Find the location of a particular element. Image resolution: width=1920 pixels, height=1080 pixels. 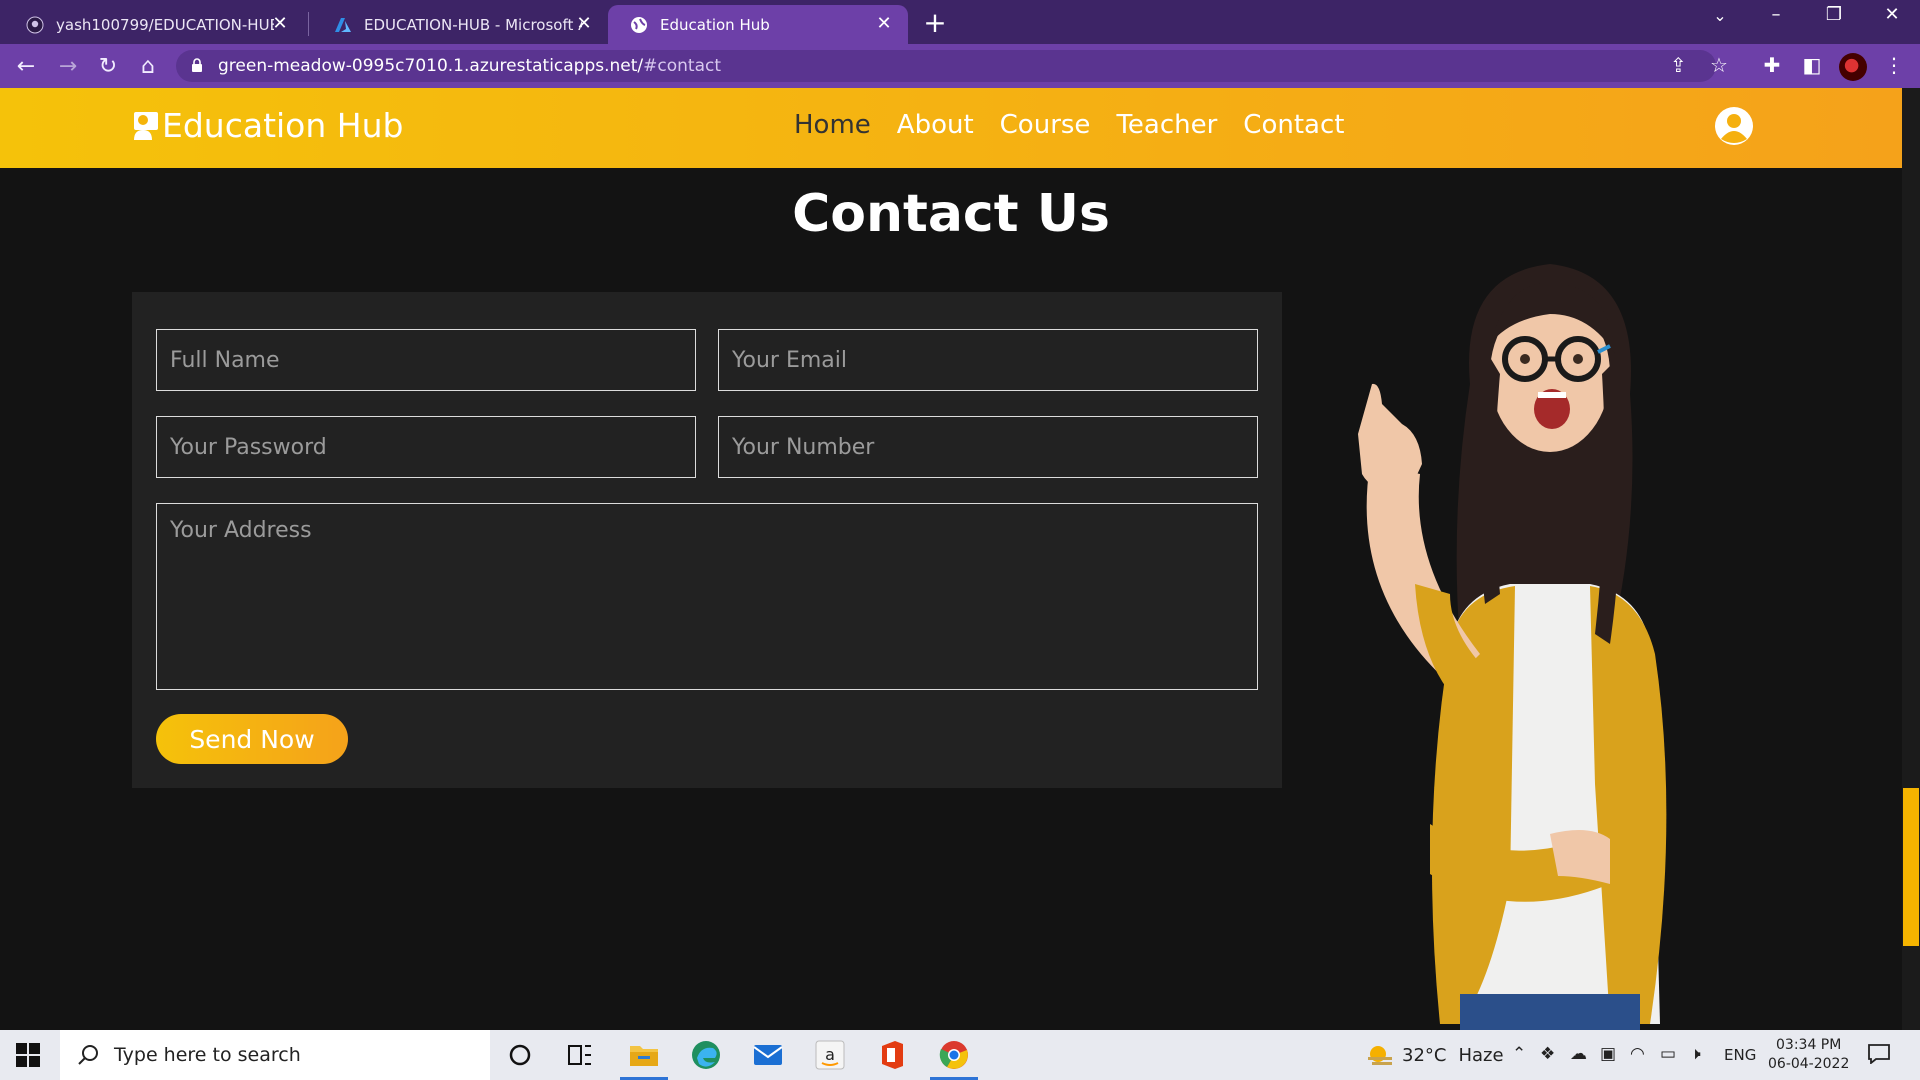

system-clock: 03:34 PM 06-04-2022 is located at coordinates (1808, 1055).